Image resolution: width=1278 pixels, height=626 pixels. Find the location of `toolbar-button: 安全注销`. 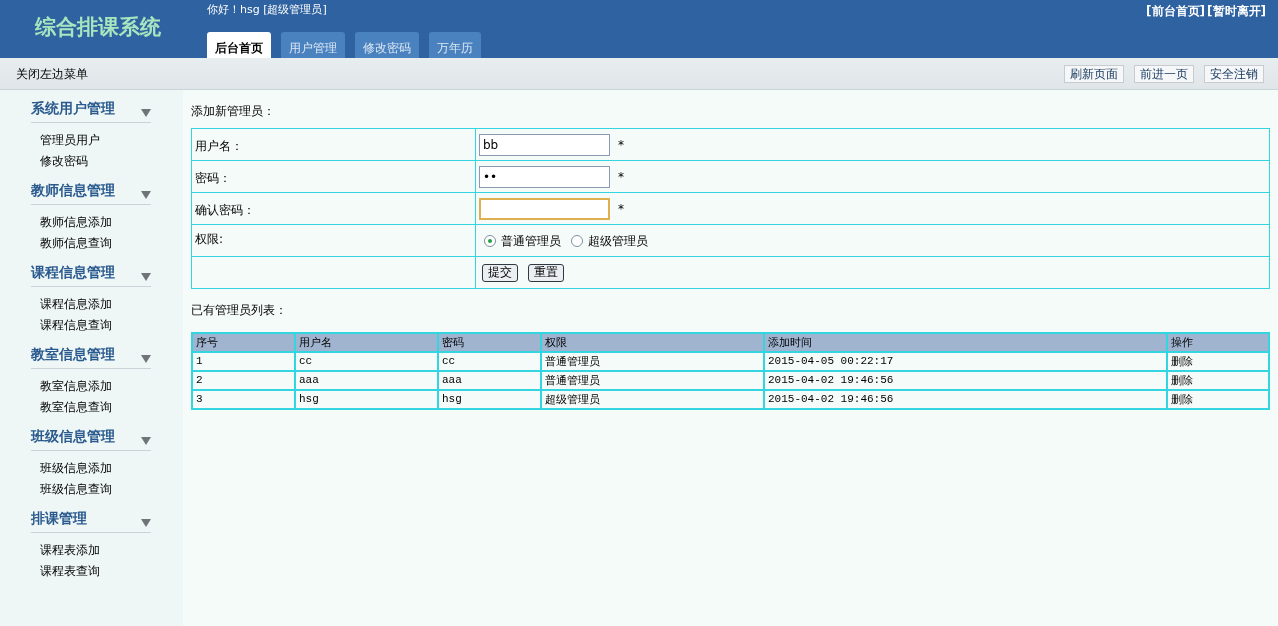

toolbar-button: 安全注销 is located at coordinates (1234, 73).